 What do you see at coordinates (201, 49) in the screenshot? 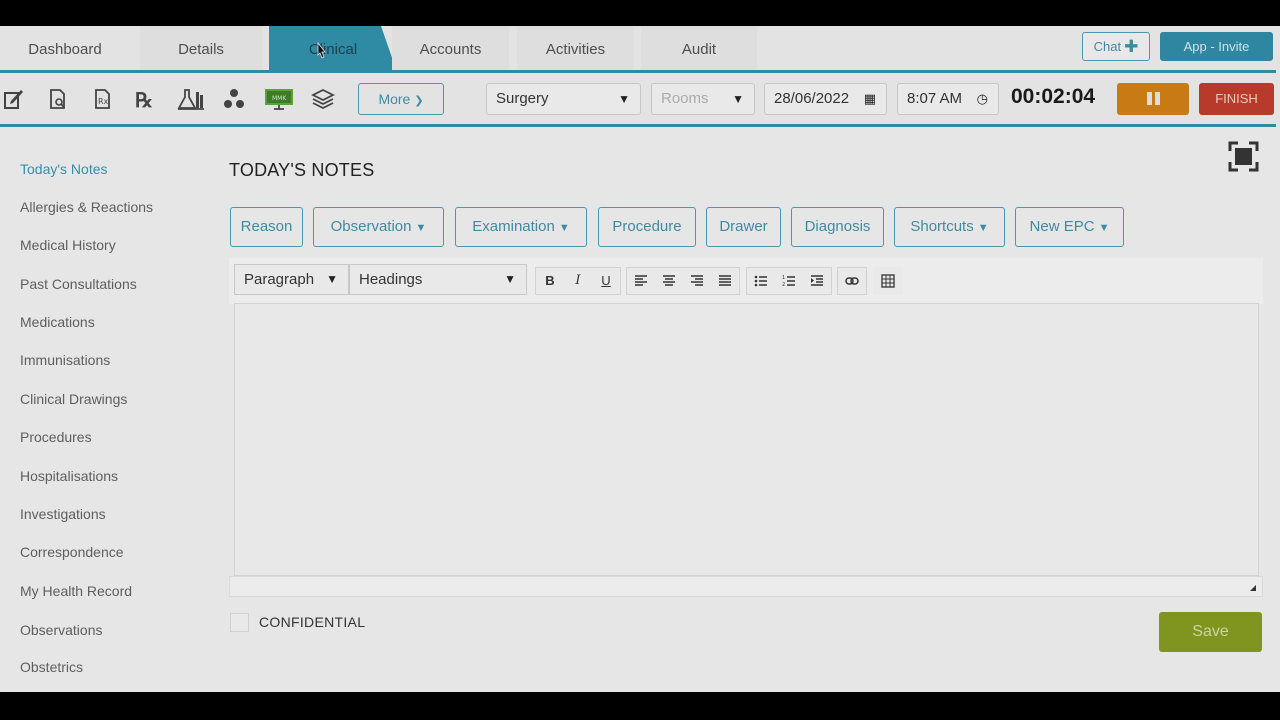
I see `tab-details: Details` at bounding box center [201, 49].